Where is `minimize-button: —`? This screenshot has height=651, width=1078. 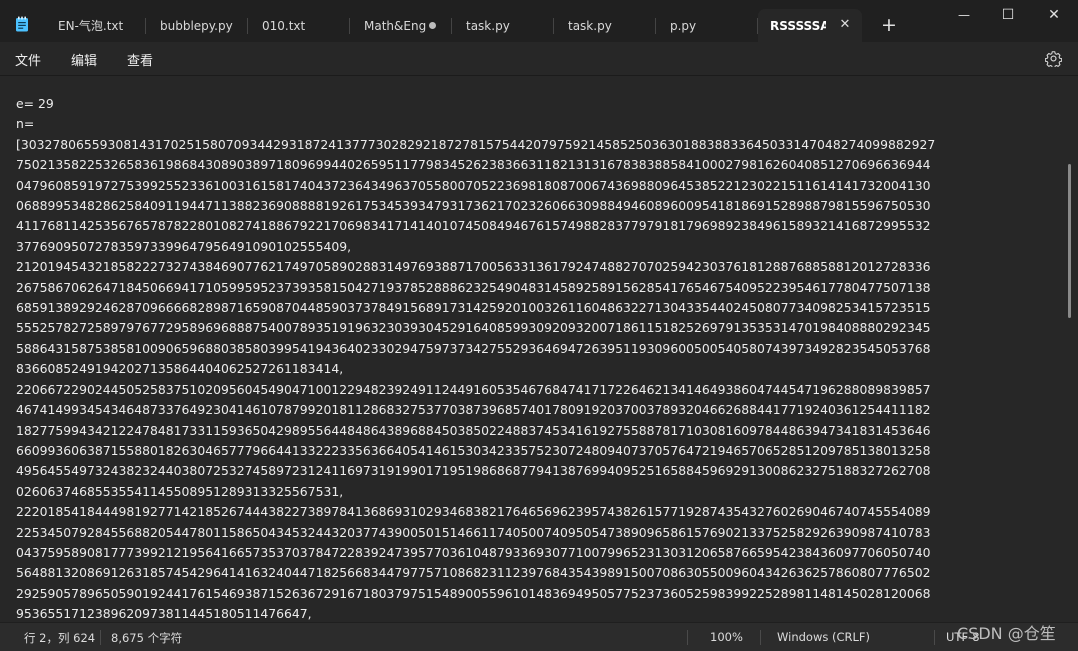 minimize-button: — is located at coordinates (964, 15).